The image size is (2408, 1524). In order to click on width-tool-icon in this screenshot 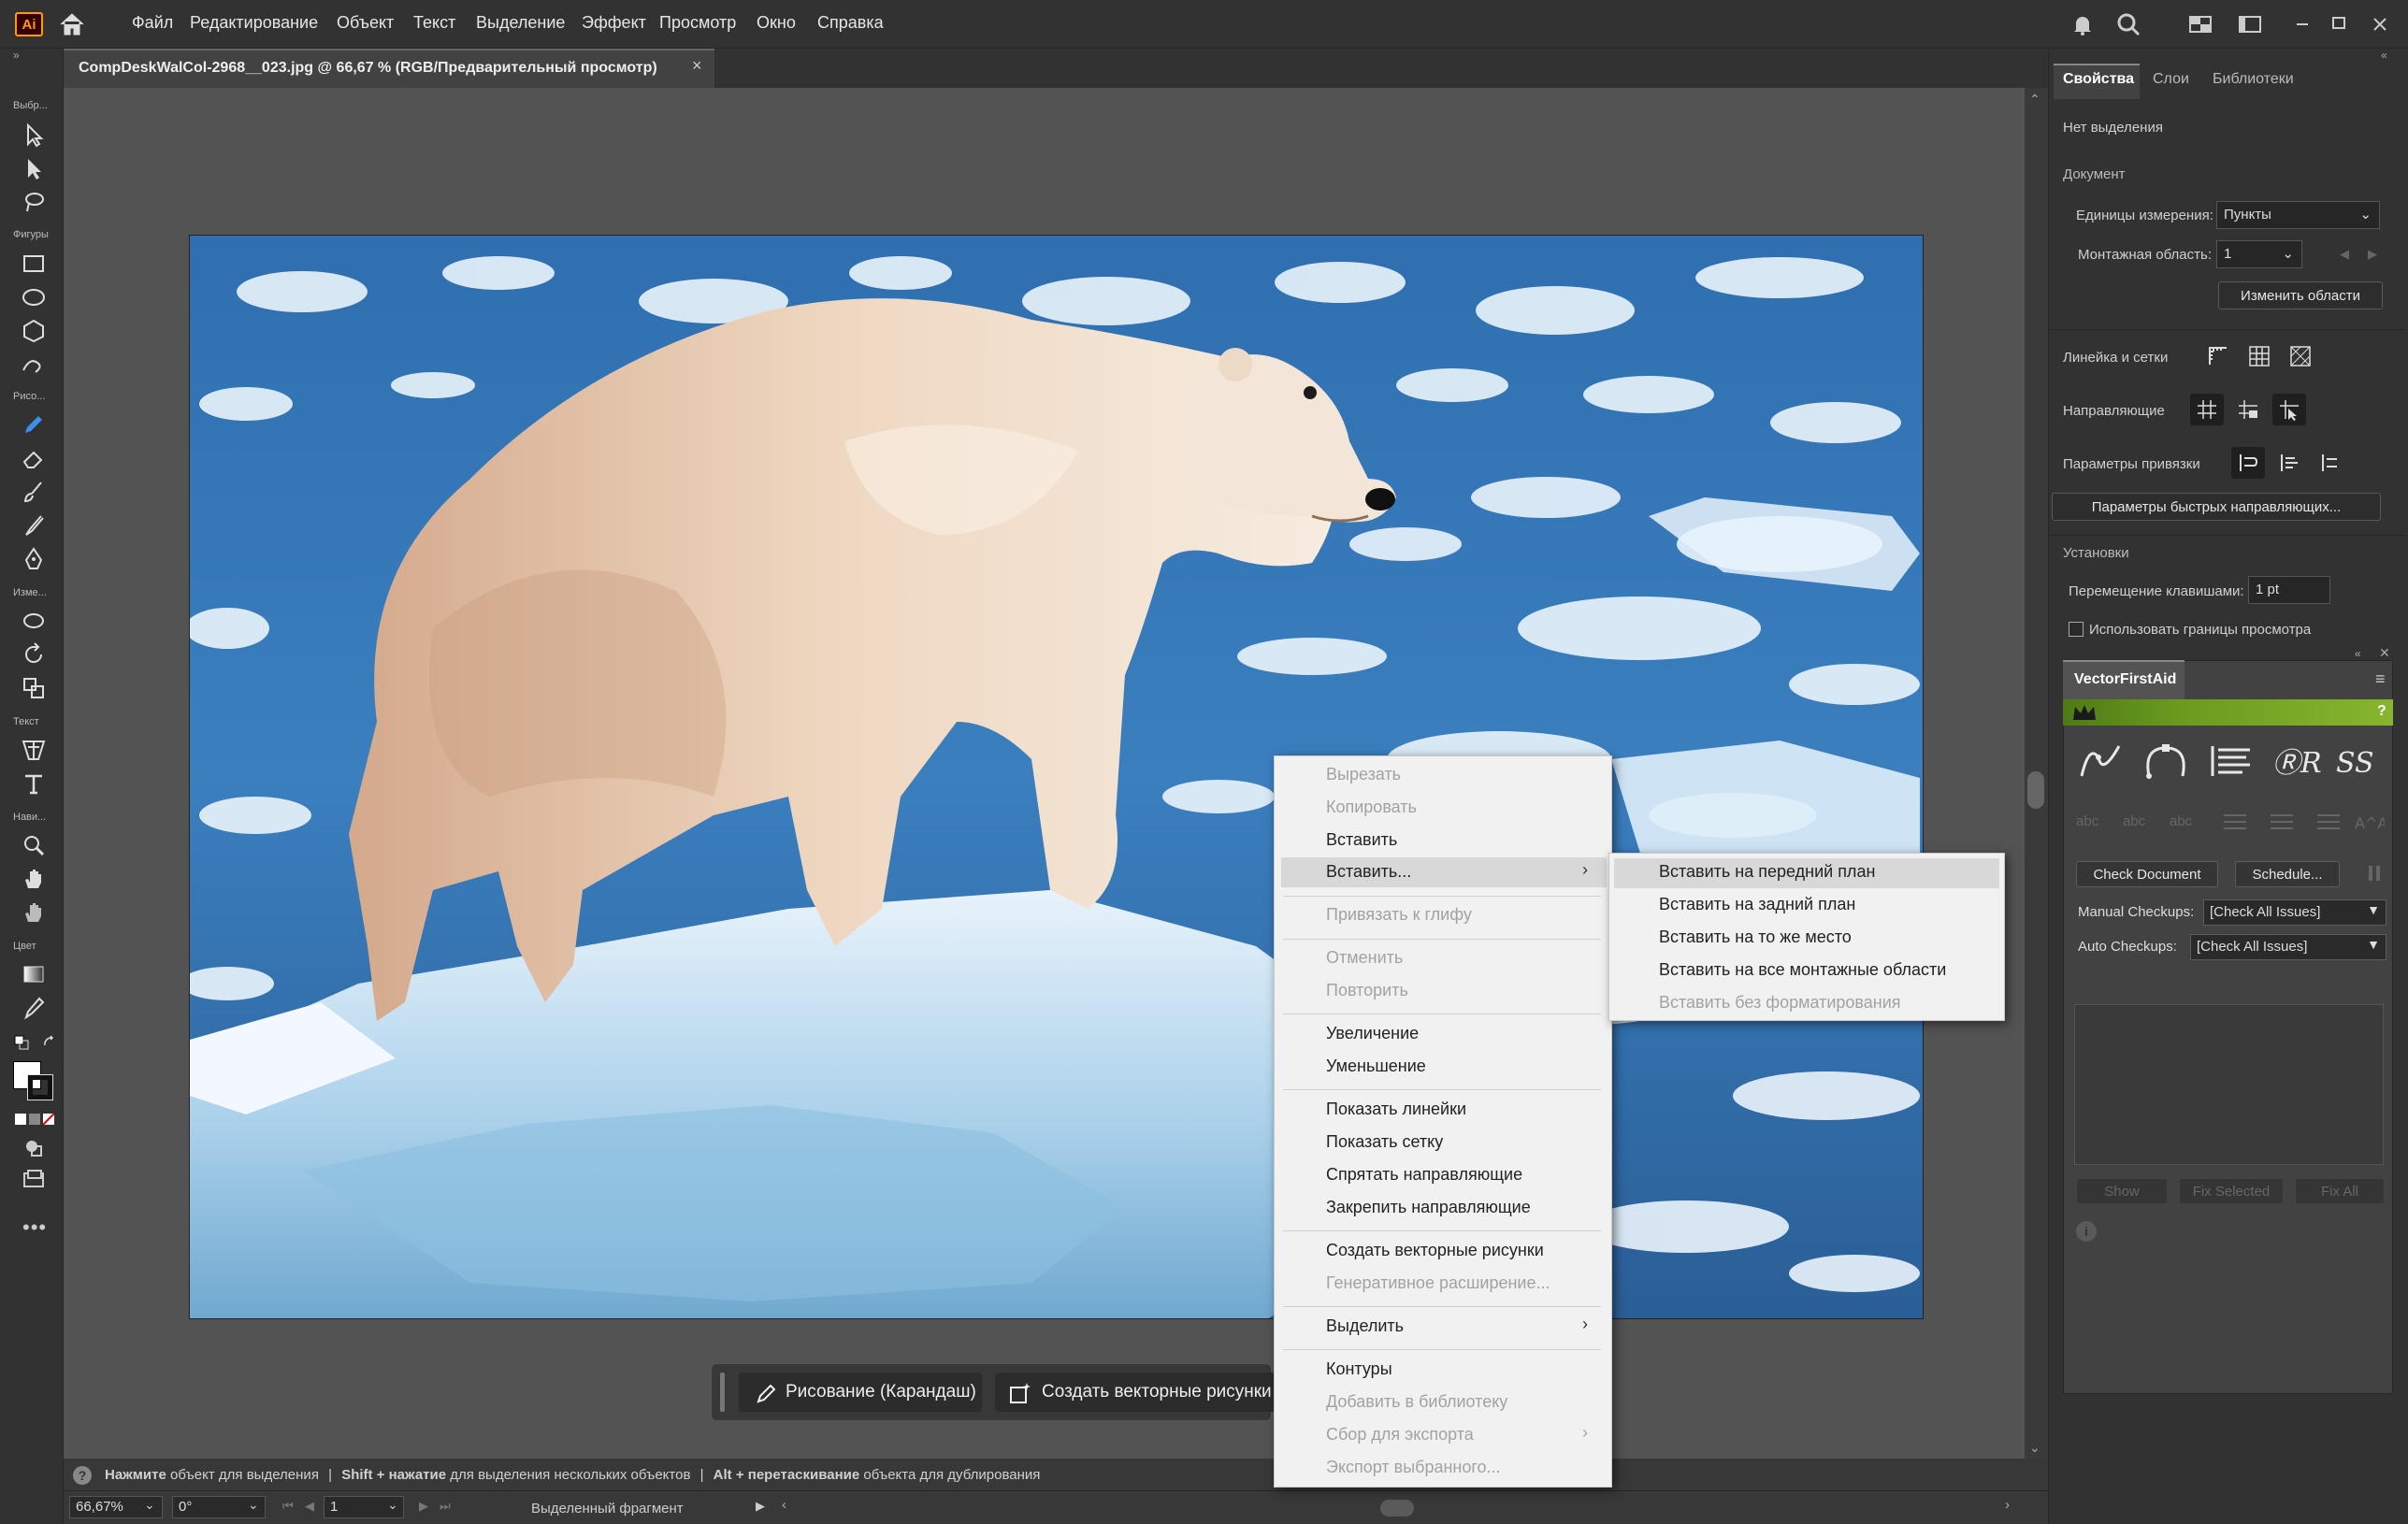, I will do `click(34, 621)`.